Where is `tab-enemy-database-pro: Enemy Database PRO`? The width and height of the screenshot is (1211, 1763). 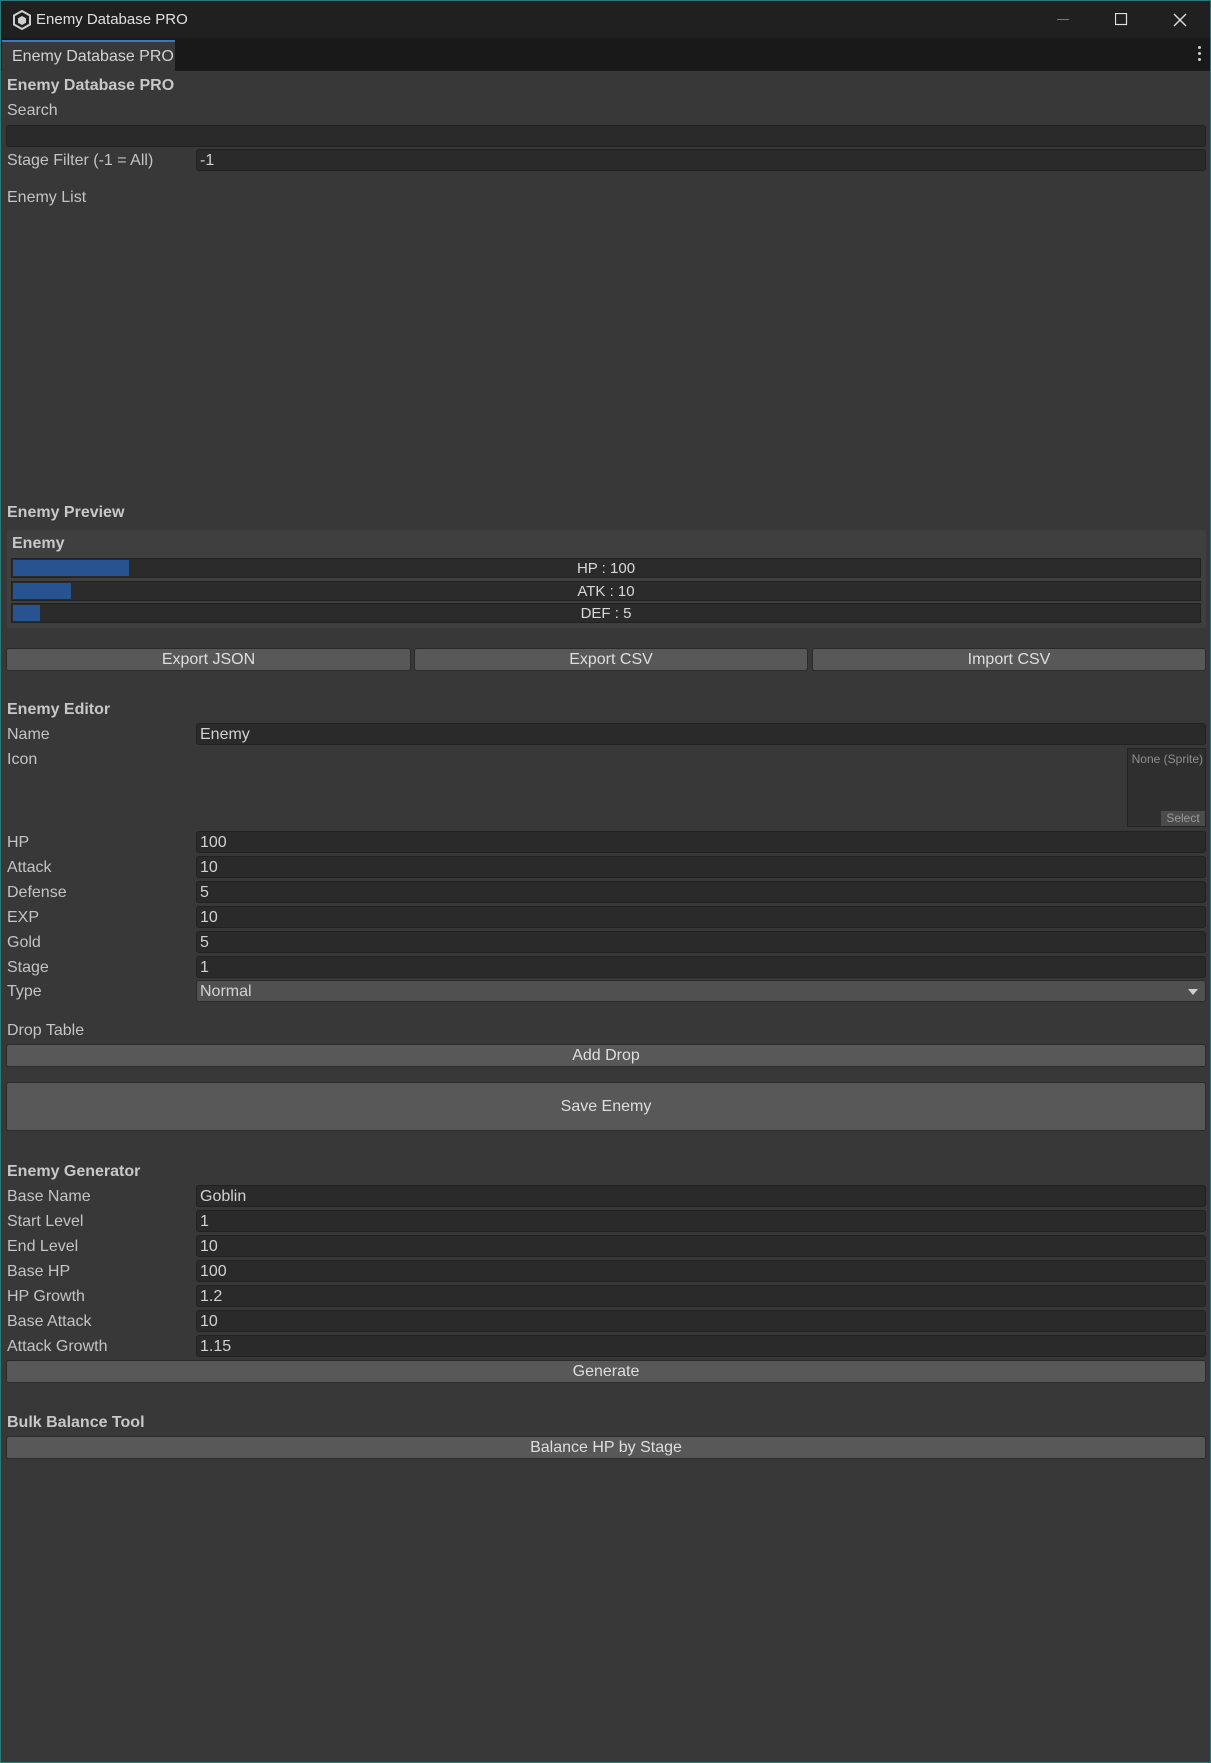
tab-enemy-database-pro: Enemy Database PRO is located at coordinates (88, 55).